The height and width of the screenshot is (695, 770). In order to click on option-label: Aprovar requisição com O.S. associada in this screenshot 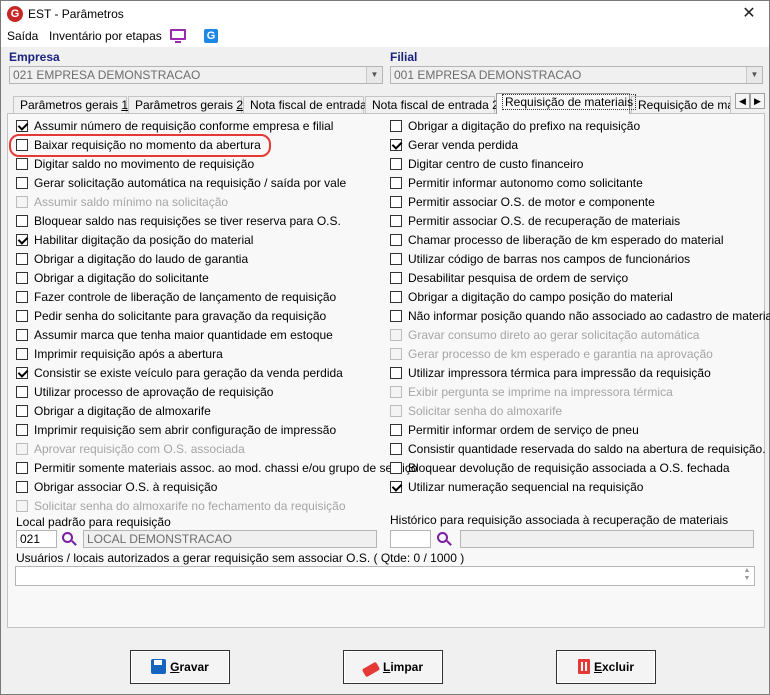, I will do `click(139, 449)`.